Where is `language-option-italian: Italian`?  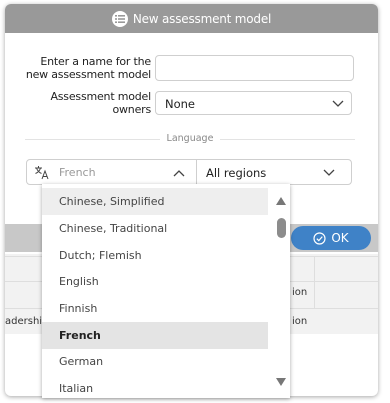 language-option-italian: Italian is located at coordinates (155, 386).